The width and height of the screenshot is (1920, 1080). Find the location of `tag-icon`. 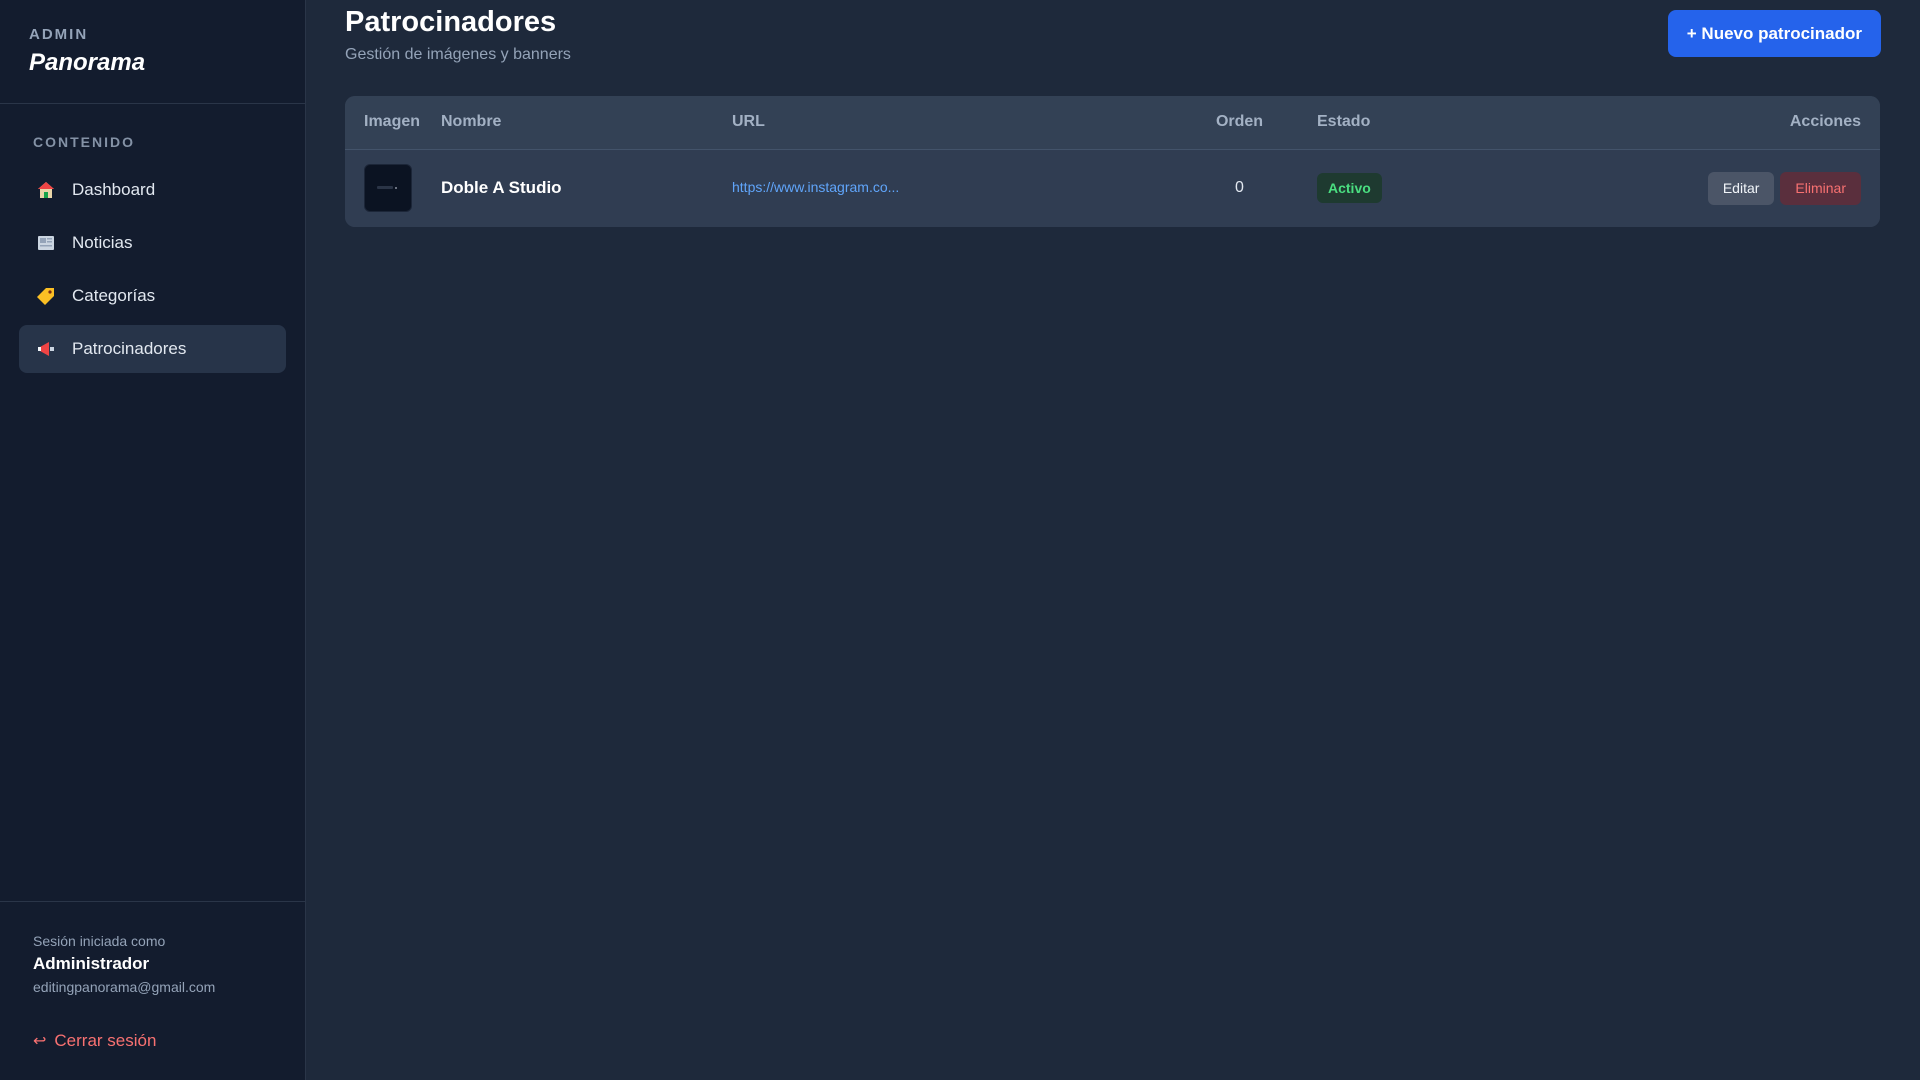

tag-icon is located at coordinates (46, 296).